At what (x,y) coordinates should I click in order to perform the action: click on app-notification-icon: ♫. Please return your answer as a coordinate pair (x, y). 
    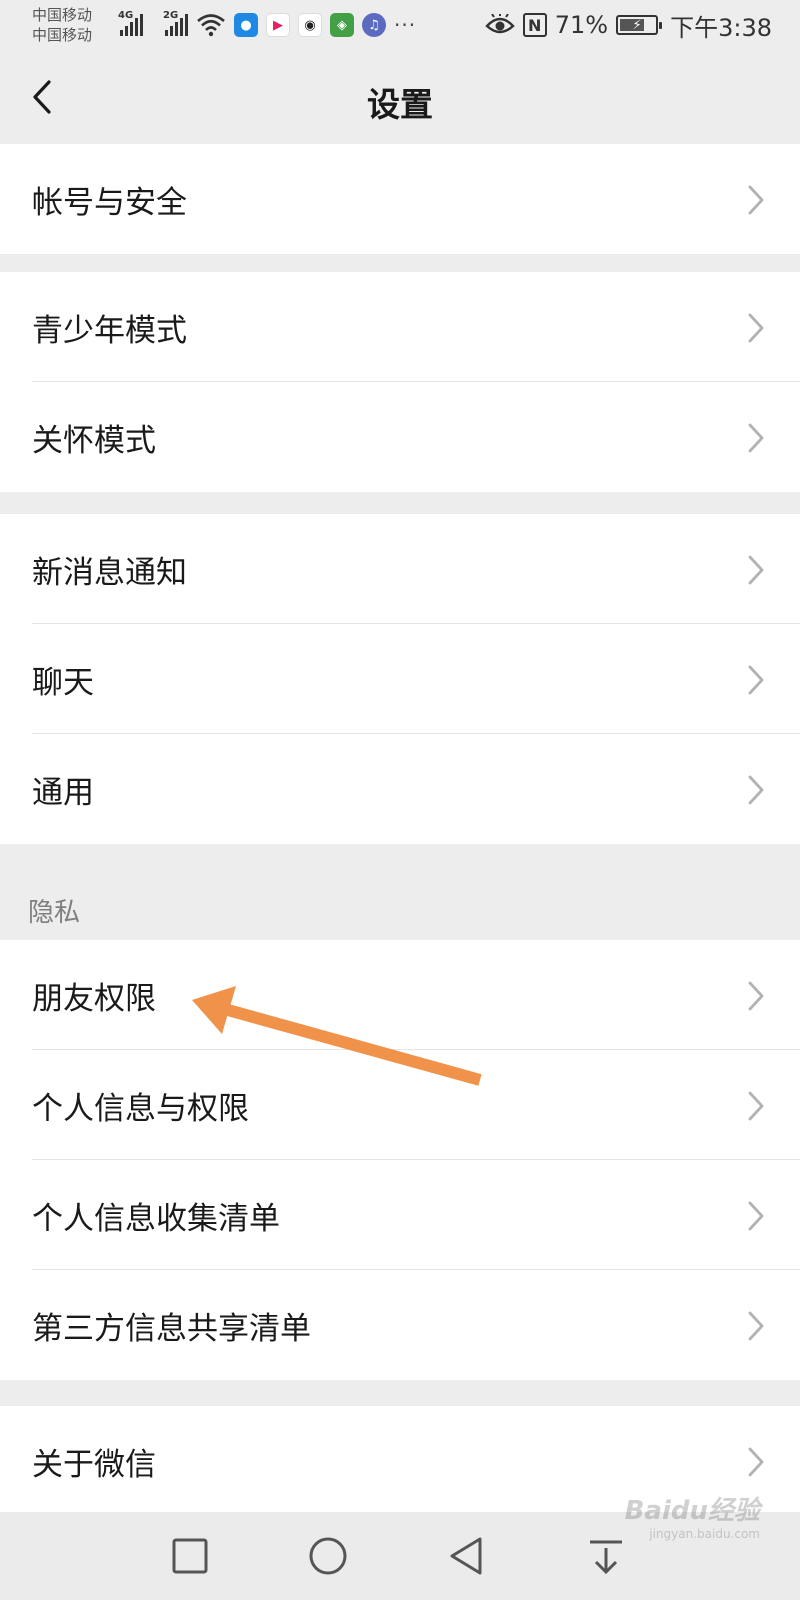
    Looking at the image, I should click on (374, 25).